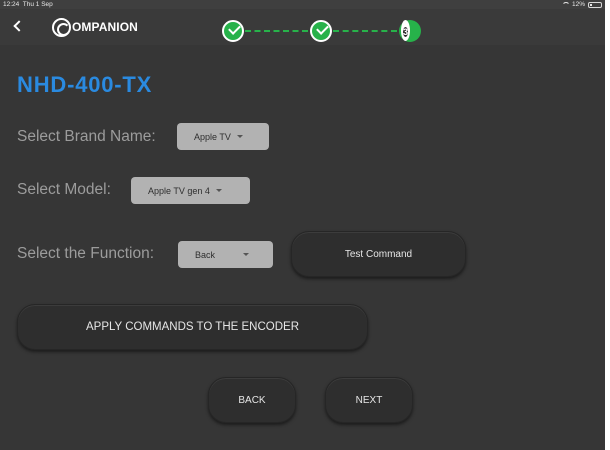  What do you see at coordinates (205, 254) in the screenshot?
I see `function-dropdown-value: Back` at bounding box center [205, 254].